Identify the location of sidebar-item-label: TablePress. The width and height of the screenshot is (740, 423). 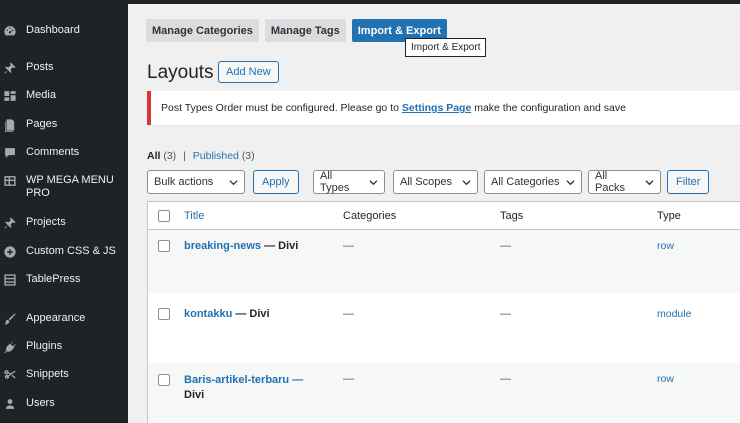
(53, 279).